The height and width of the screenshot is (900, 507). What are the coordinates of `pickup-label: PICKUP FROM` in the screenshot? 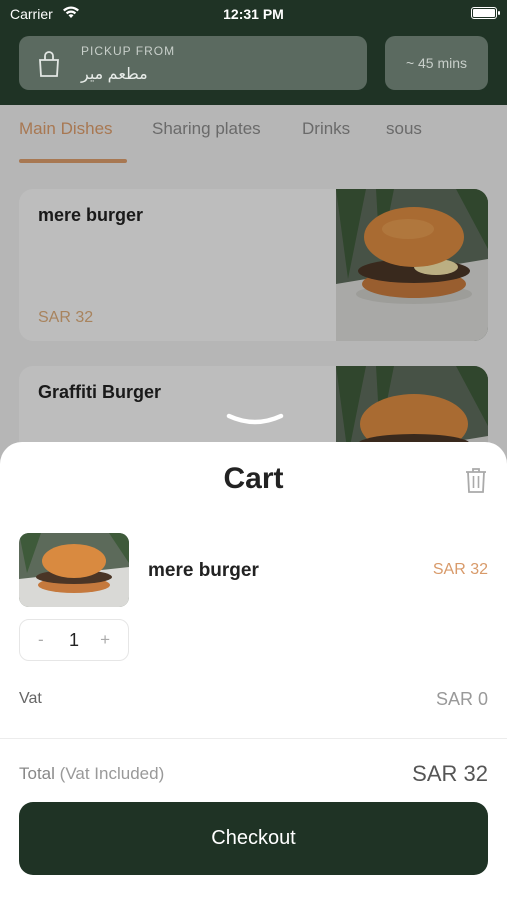 It's located at (128, 51).